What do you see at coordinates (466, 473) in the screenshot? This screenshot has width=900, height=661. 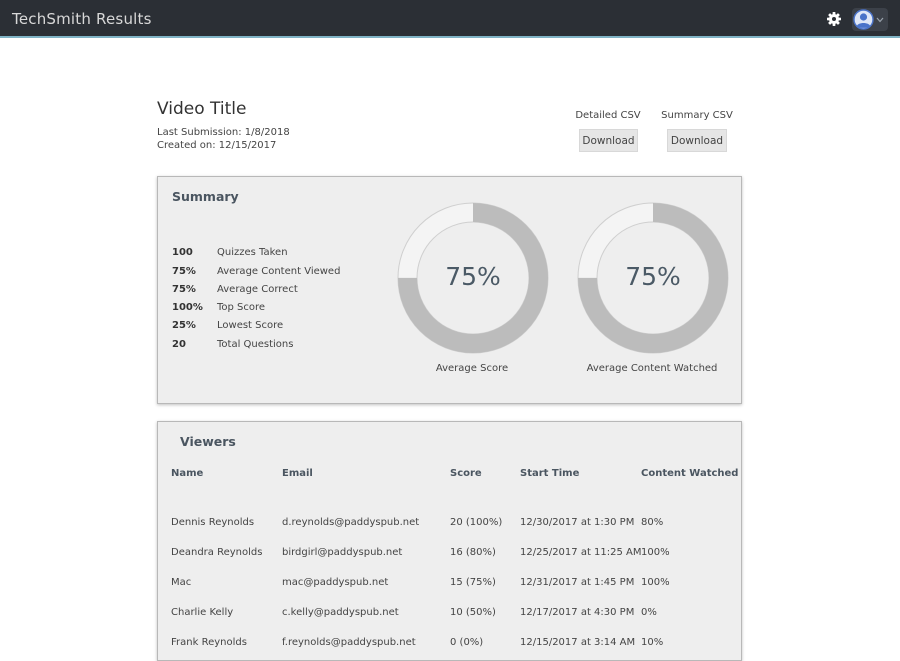 I see `column-header-score: Score` at bounding box center [466, 473].